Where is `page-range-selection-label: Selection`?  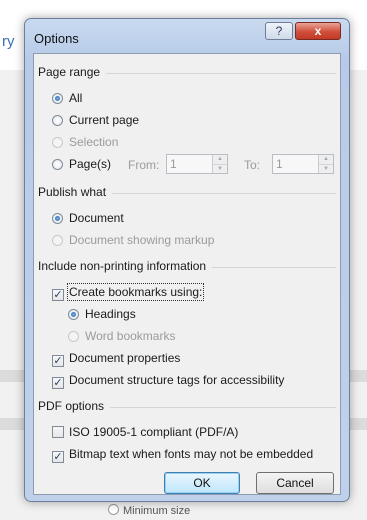 page-range-selection-label: Selection is located at coordinates (94, 142).